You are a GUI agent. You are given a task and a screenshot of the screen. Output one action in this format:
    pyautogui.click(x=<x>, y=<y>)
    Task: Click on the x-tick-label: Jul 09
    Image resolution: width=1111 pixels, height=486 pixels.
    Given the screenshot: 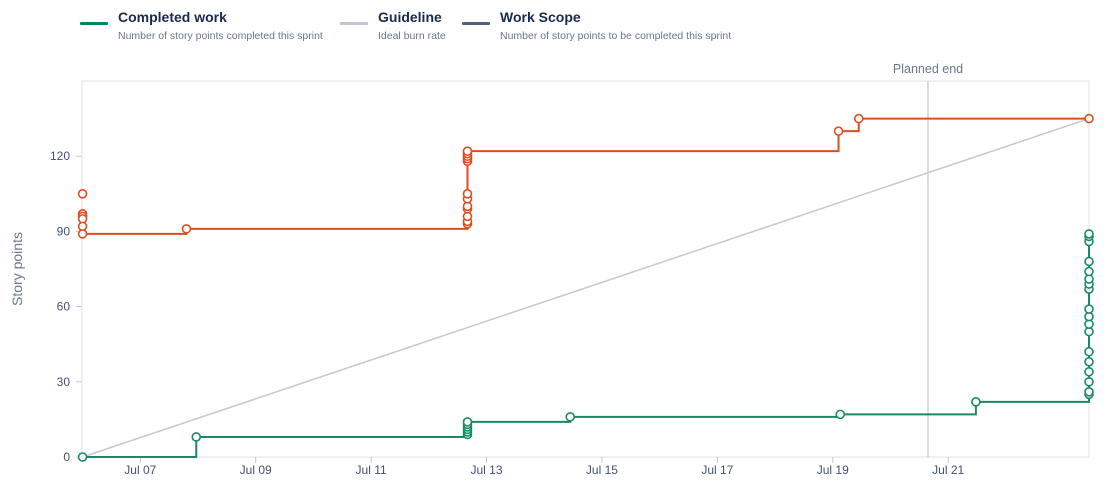 What is the action you would take?
    pyautogui.click(x=256, y=470)
    